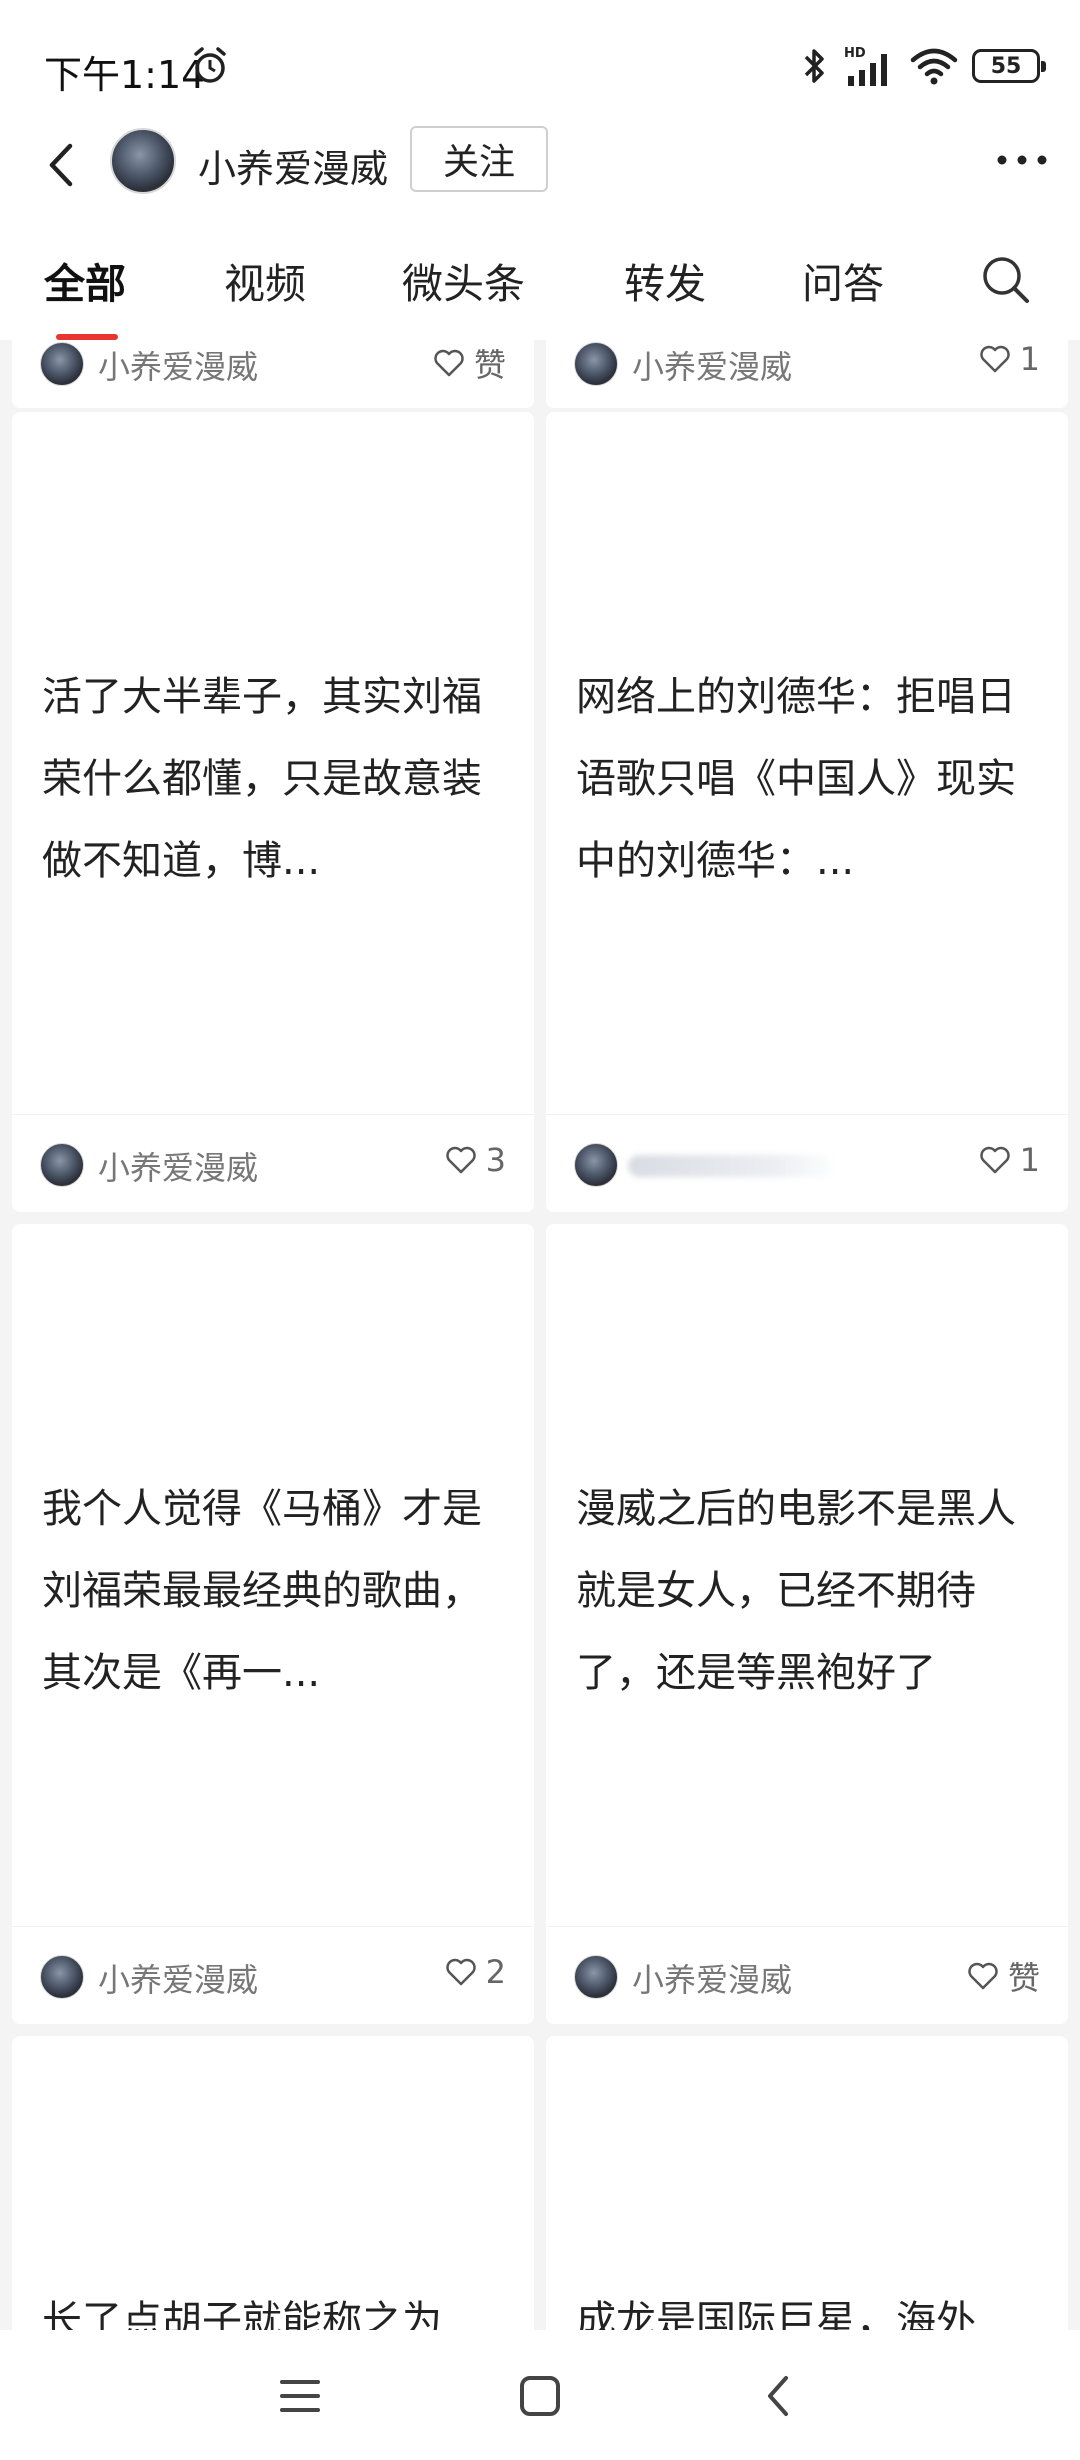 The image size is (1080, 2460). Describe the element at coordinates (62, 165) in the screenshot. I see `back-icon` at that location.